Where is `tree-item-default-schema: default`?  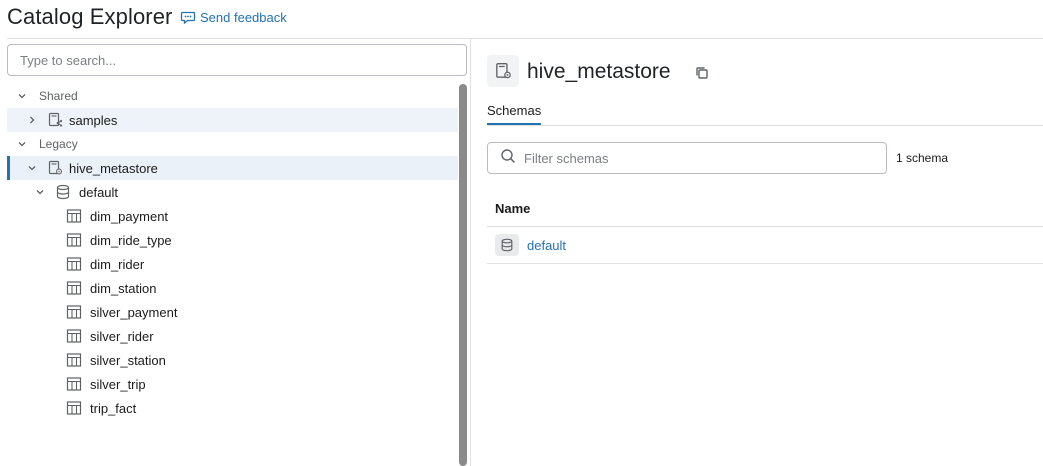 tree-item-default-schema: default is located at coordinates (232, 192).